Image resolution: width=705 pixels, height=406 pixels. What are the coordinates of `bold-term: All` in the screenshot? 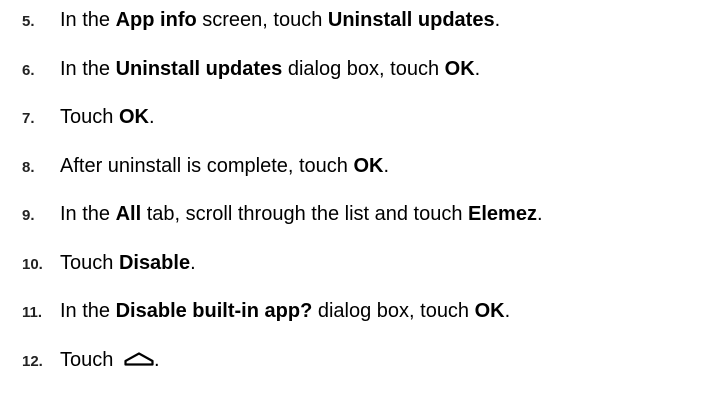 It's located at (128, 214).